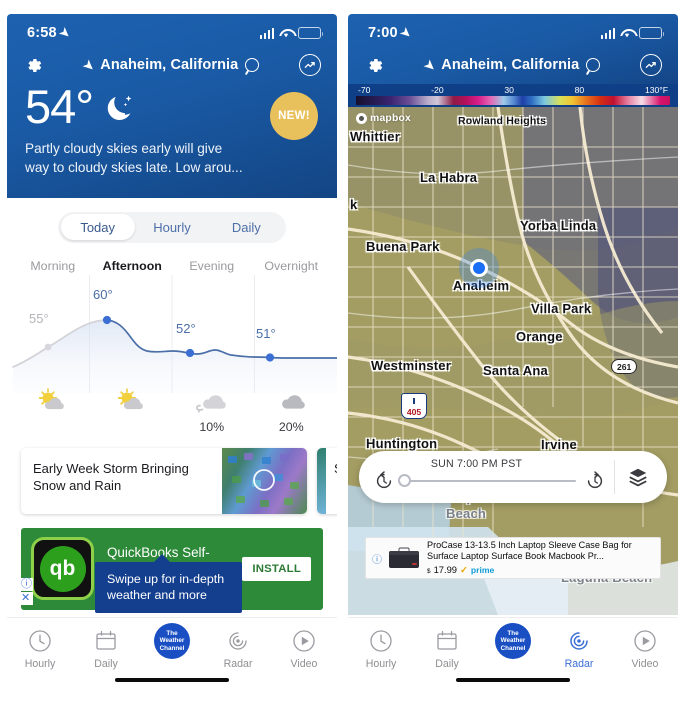 The image size is (689, 703). What do you see at coordinates (558, 225) in the screenshot?
I see `map-city-label: Yorba Linda` at bounding box center [558, 225].